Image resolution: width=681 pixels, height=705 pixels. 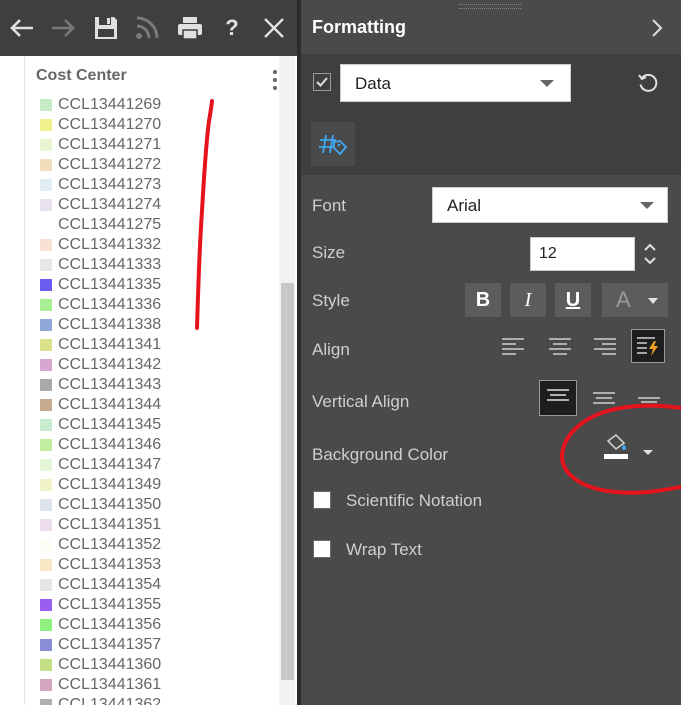 What do you see at coordinates (100, 385) in the screenshot?
I see `list-item: CCL13441343` at bounding box center [100, 385].